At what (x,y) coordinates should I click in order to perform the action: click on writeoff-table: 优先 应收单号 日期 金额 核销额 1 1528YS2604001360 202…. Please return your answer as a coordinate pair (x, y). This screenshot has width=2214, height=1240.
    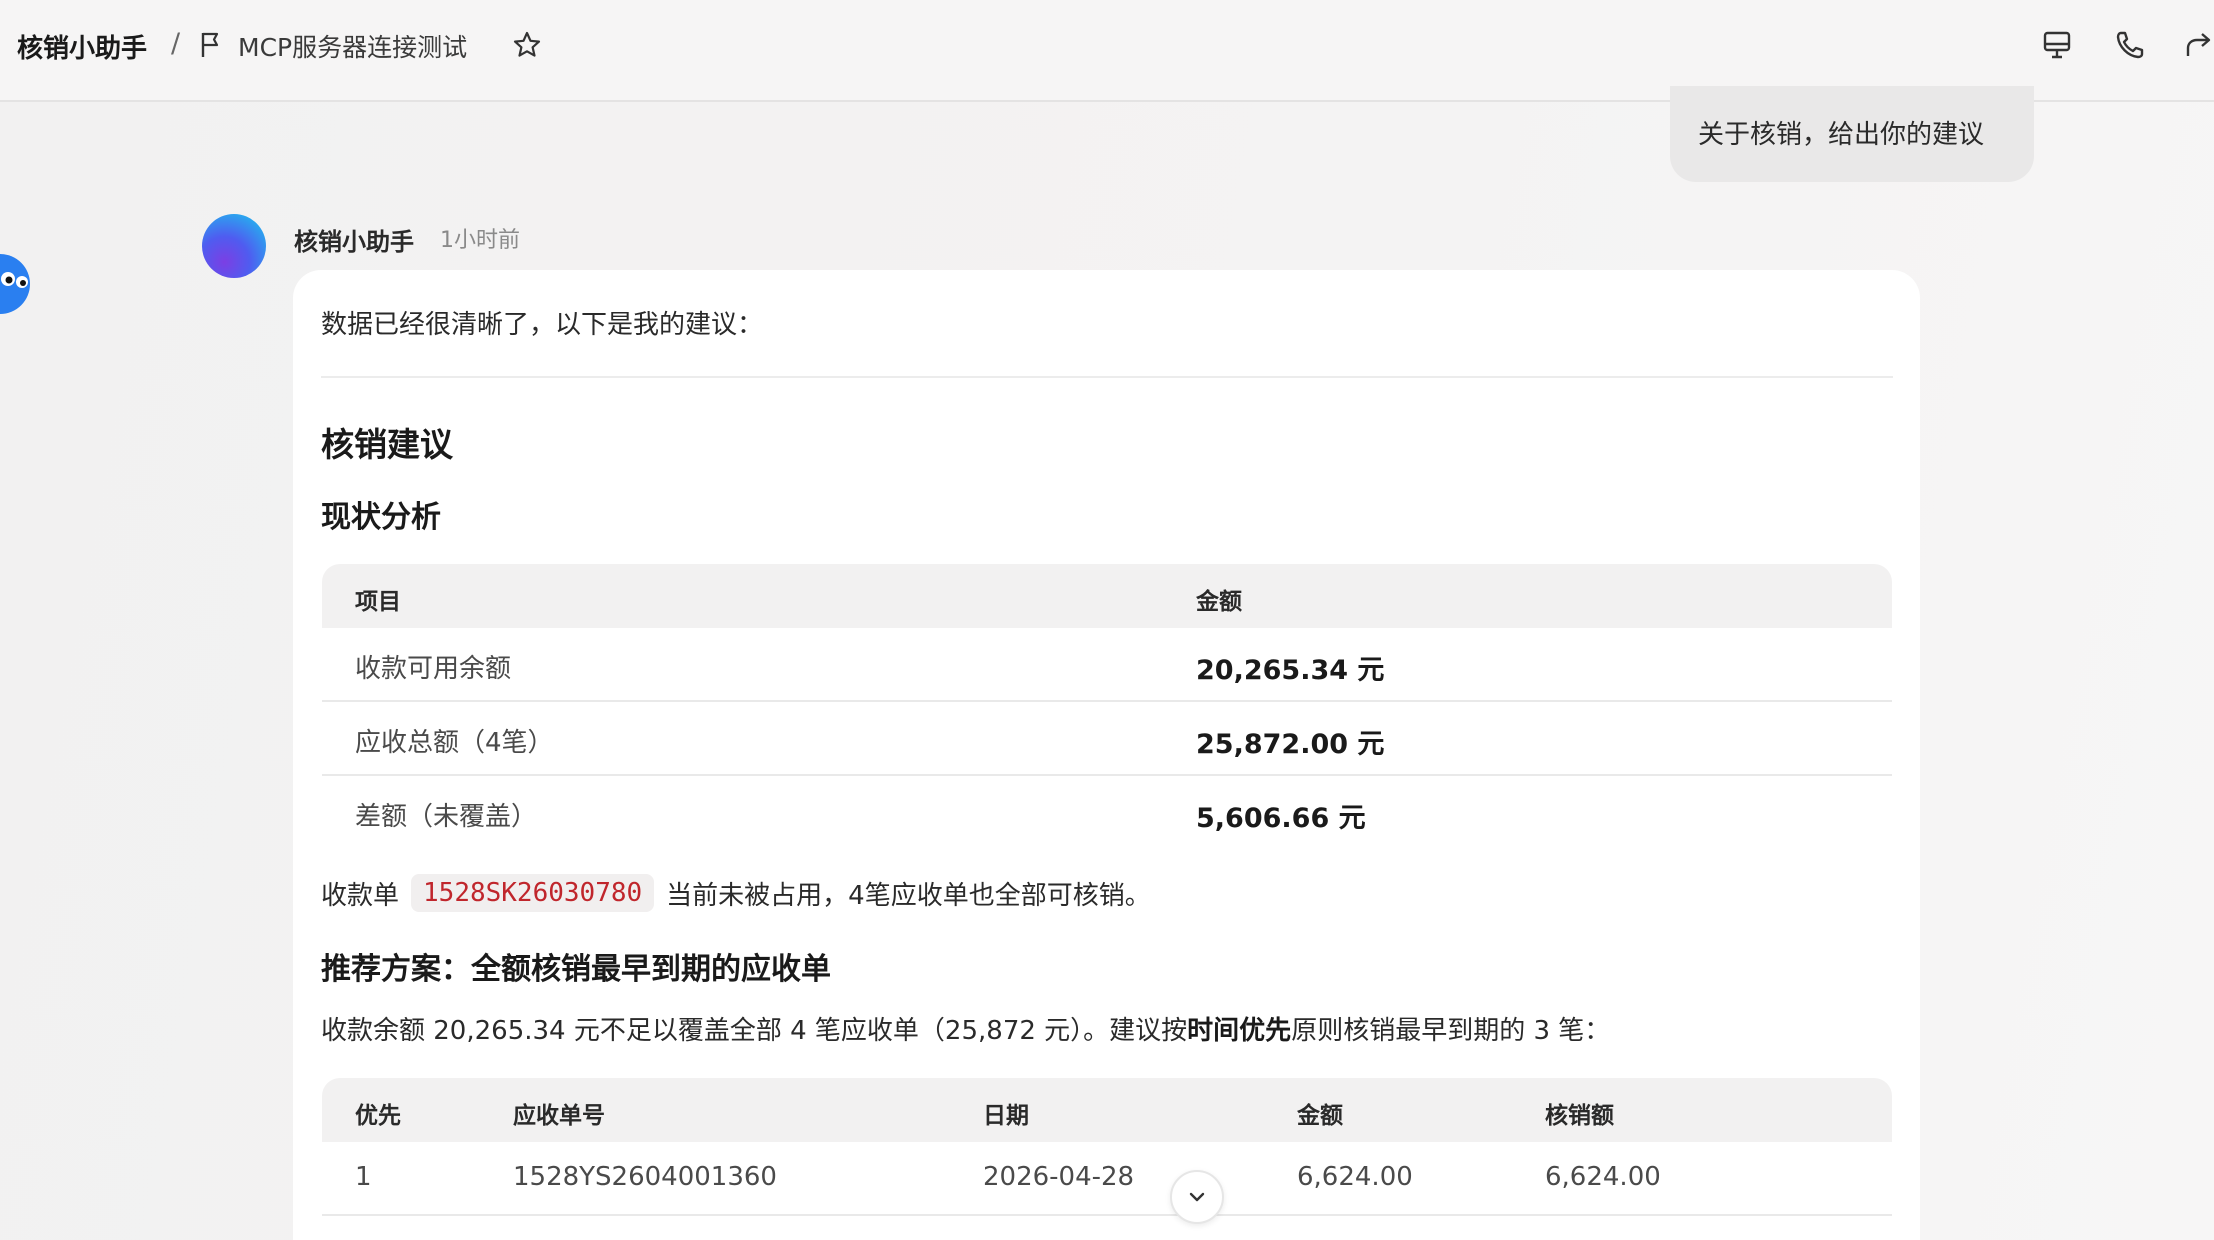
    Looking at the image, I should click on (1107, 1147).